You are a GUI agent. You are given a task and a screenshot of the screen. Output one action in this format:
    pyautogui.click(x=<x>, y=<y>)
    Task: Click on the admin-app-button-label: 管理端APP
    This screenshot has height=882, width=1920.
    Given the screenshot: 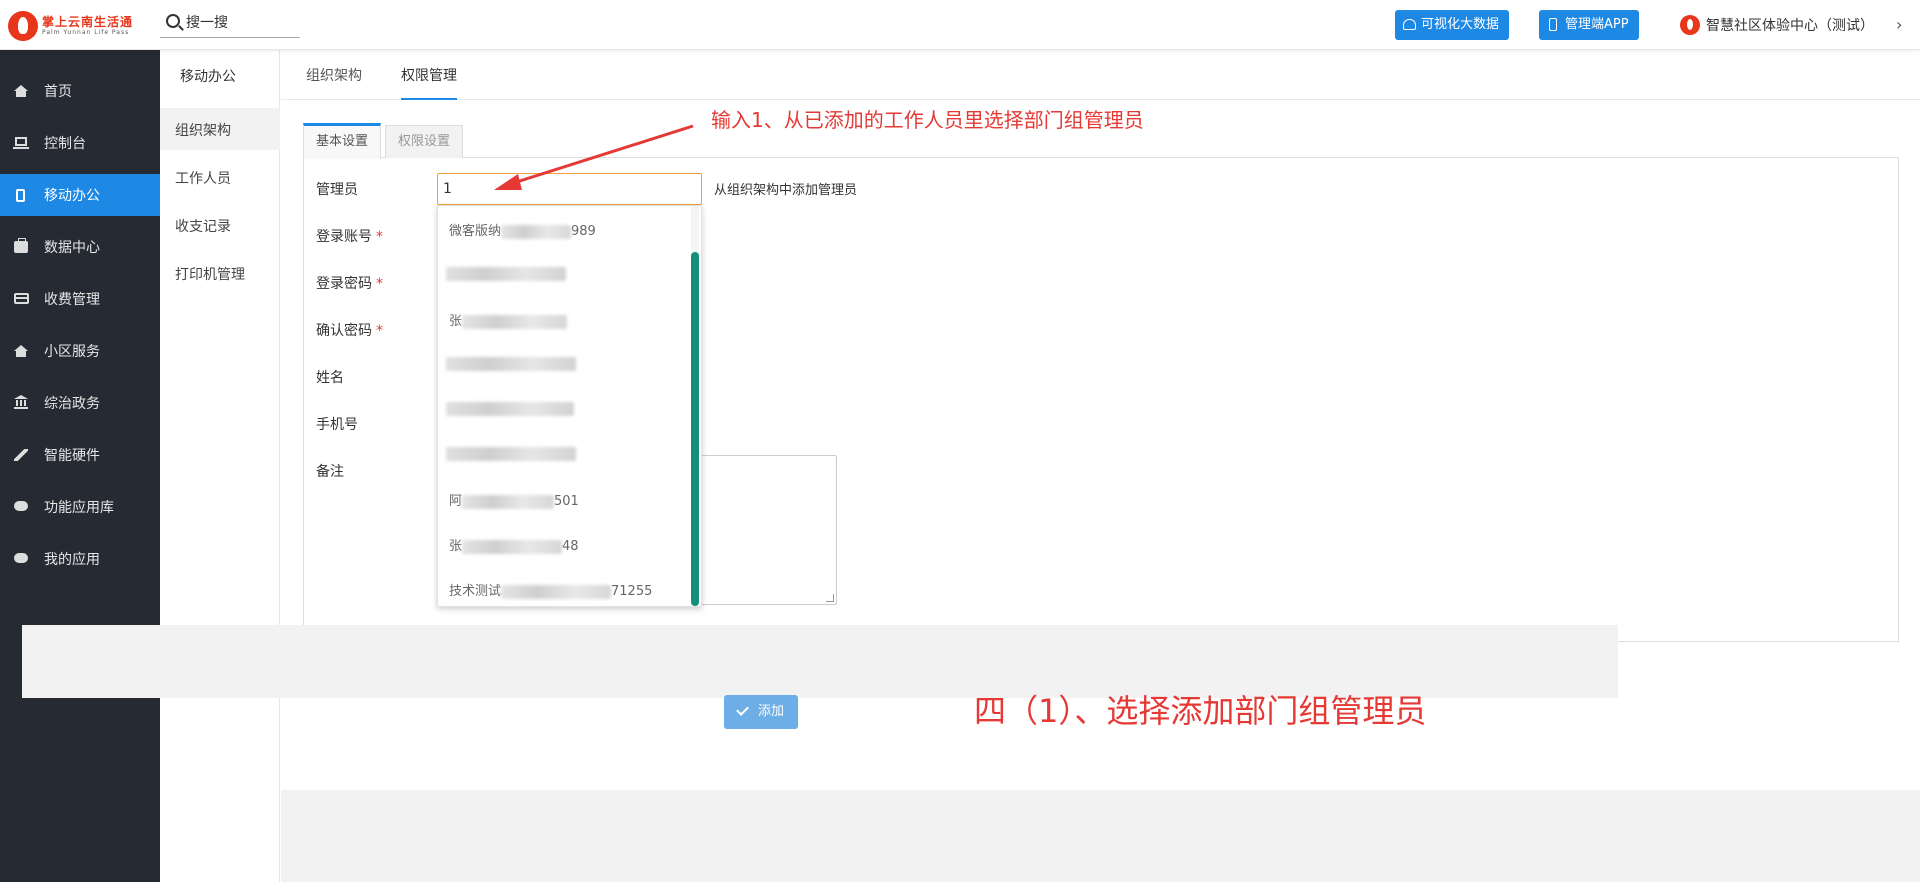 What is the action you would take?
    pyautogui.click(x=1597, y=24)
    